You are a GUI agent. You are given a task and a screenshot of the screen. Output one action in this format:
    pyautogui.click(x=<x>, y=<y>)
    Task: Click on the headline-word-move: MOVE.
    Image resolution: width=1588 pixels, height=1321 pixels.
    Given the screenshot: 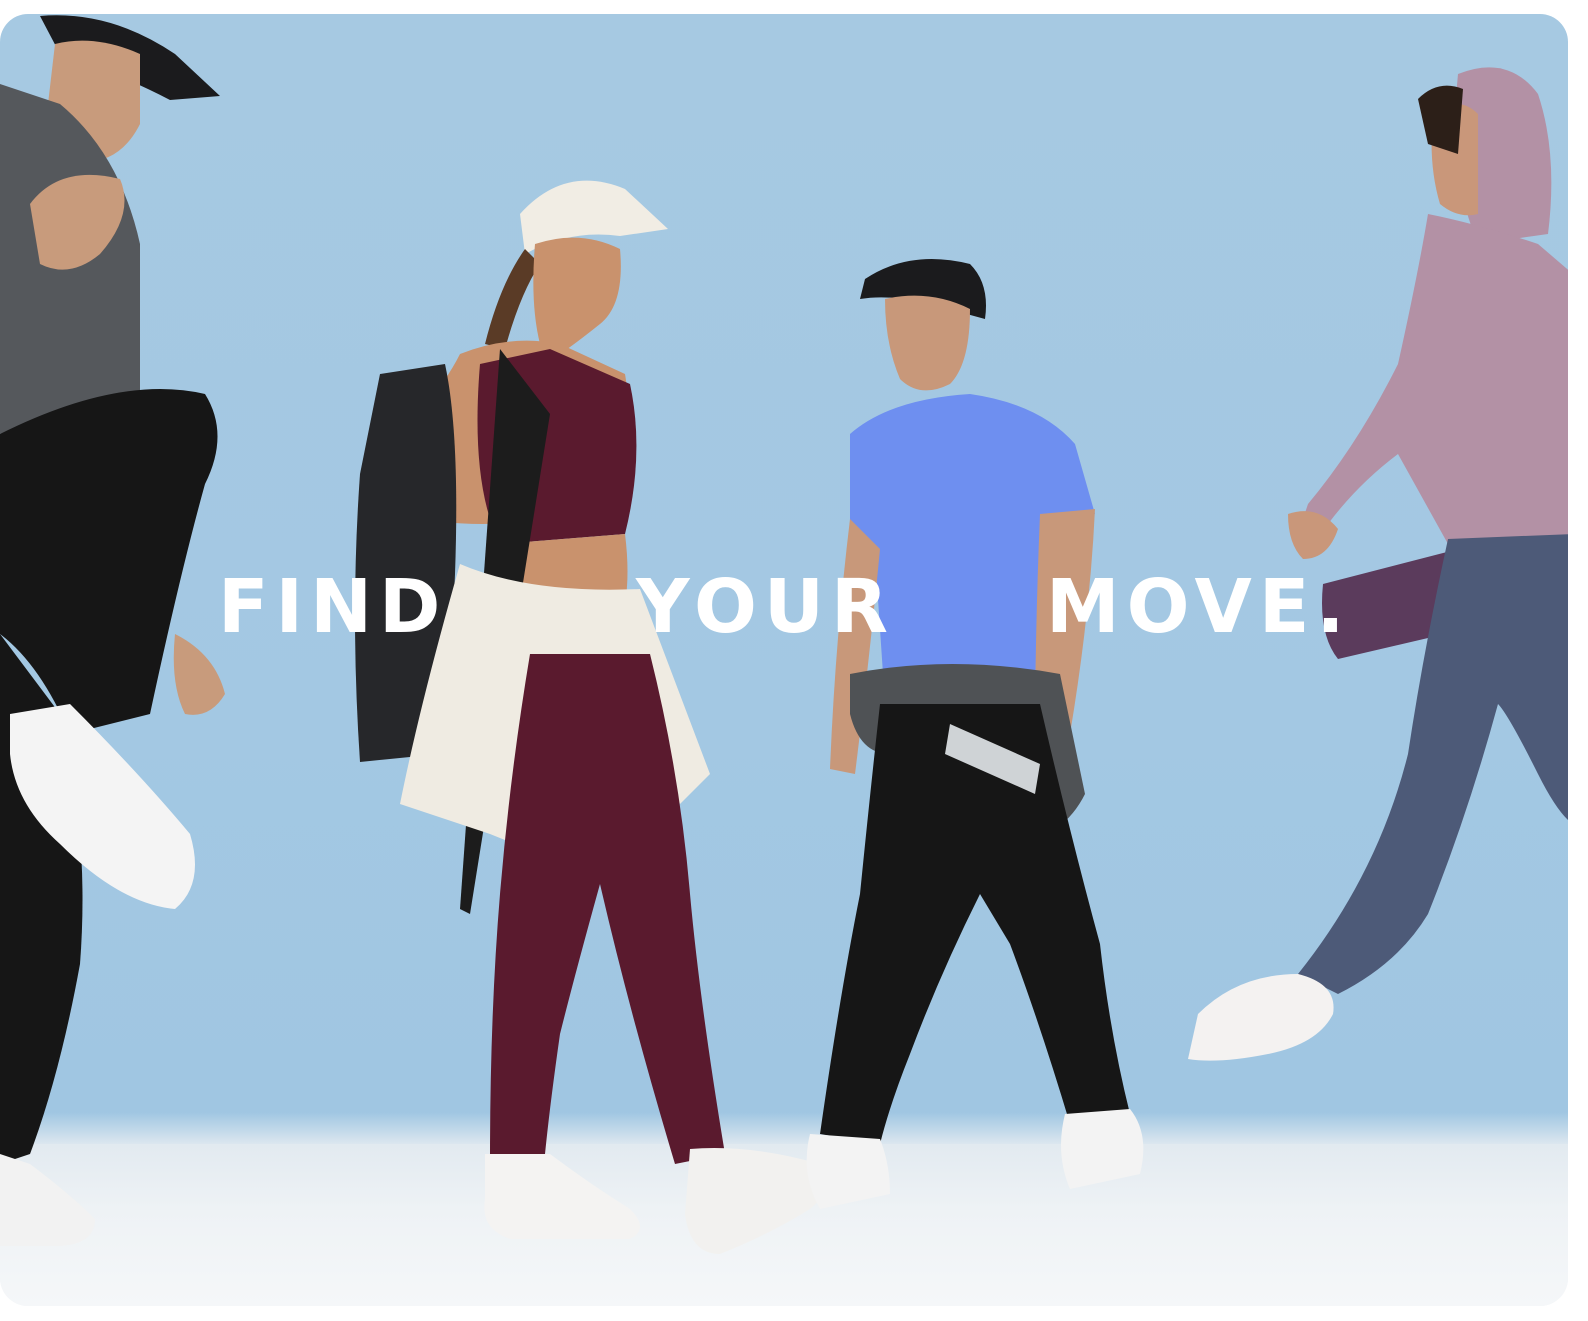 What is the action you would take?
    pyautogui.click(x=1199, y=607)
    